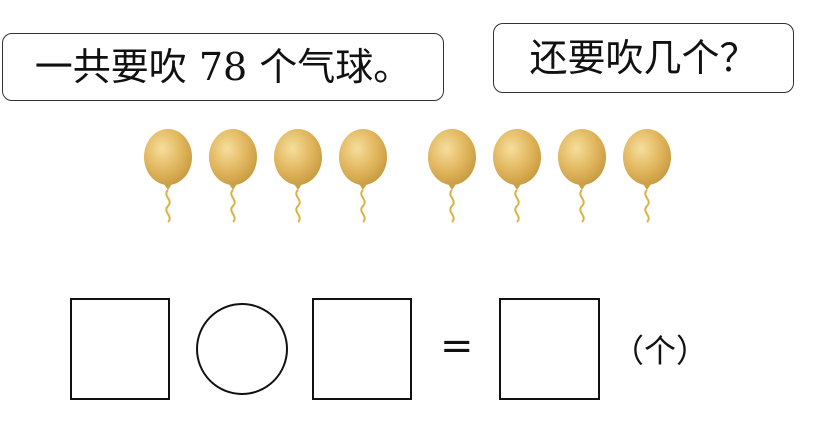  I want to click on unit-label: （个）, so click(660, 351).